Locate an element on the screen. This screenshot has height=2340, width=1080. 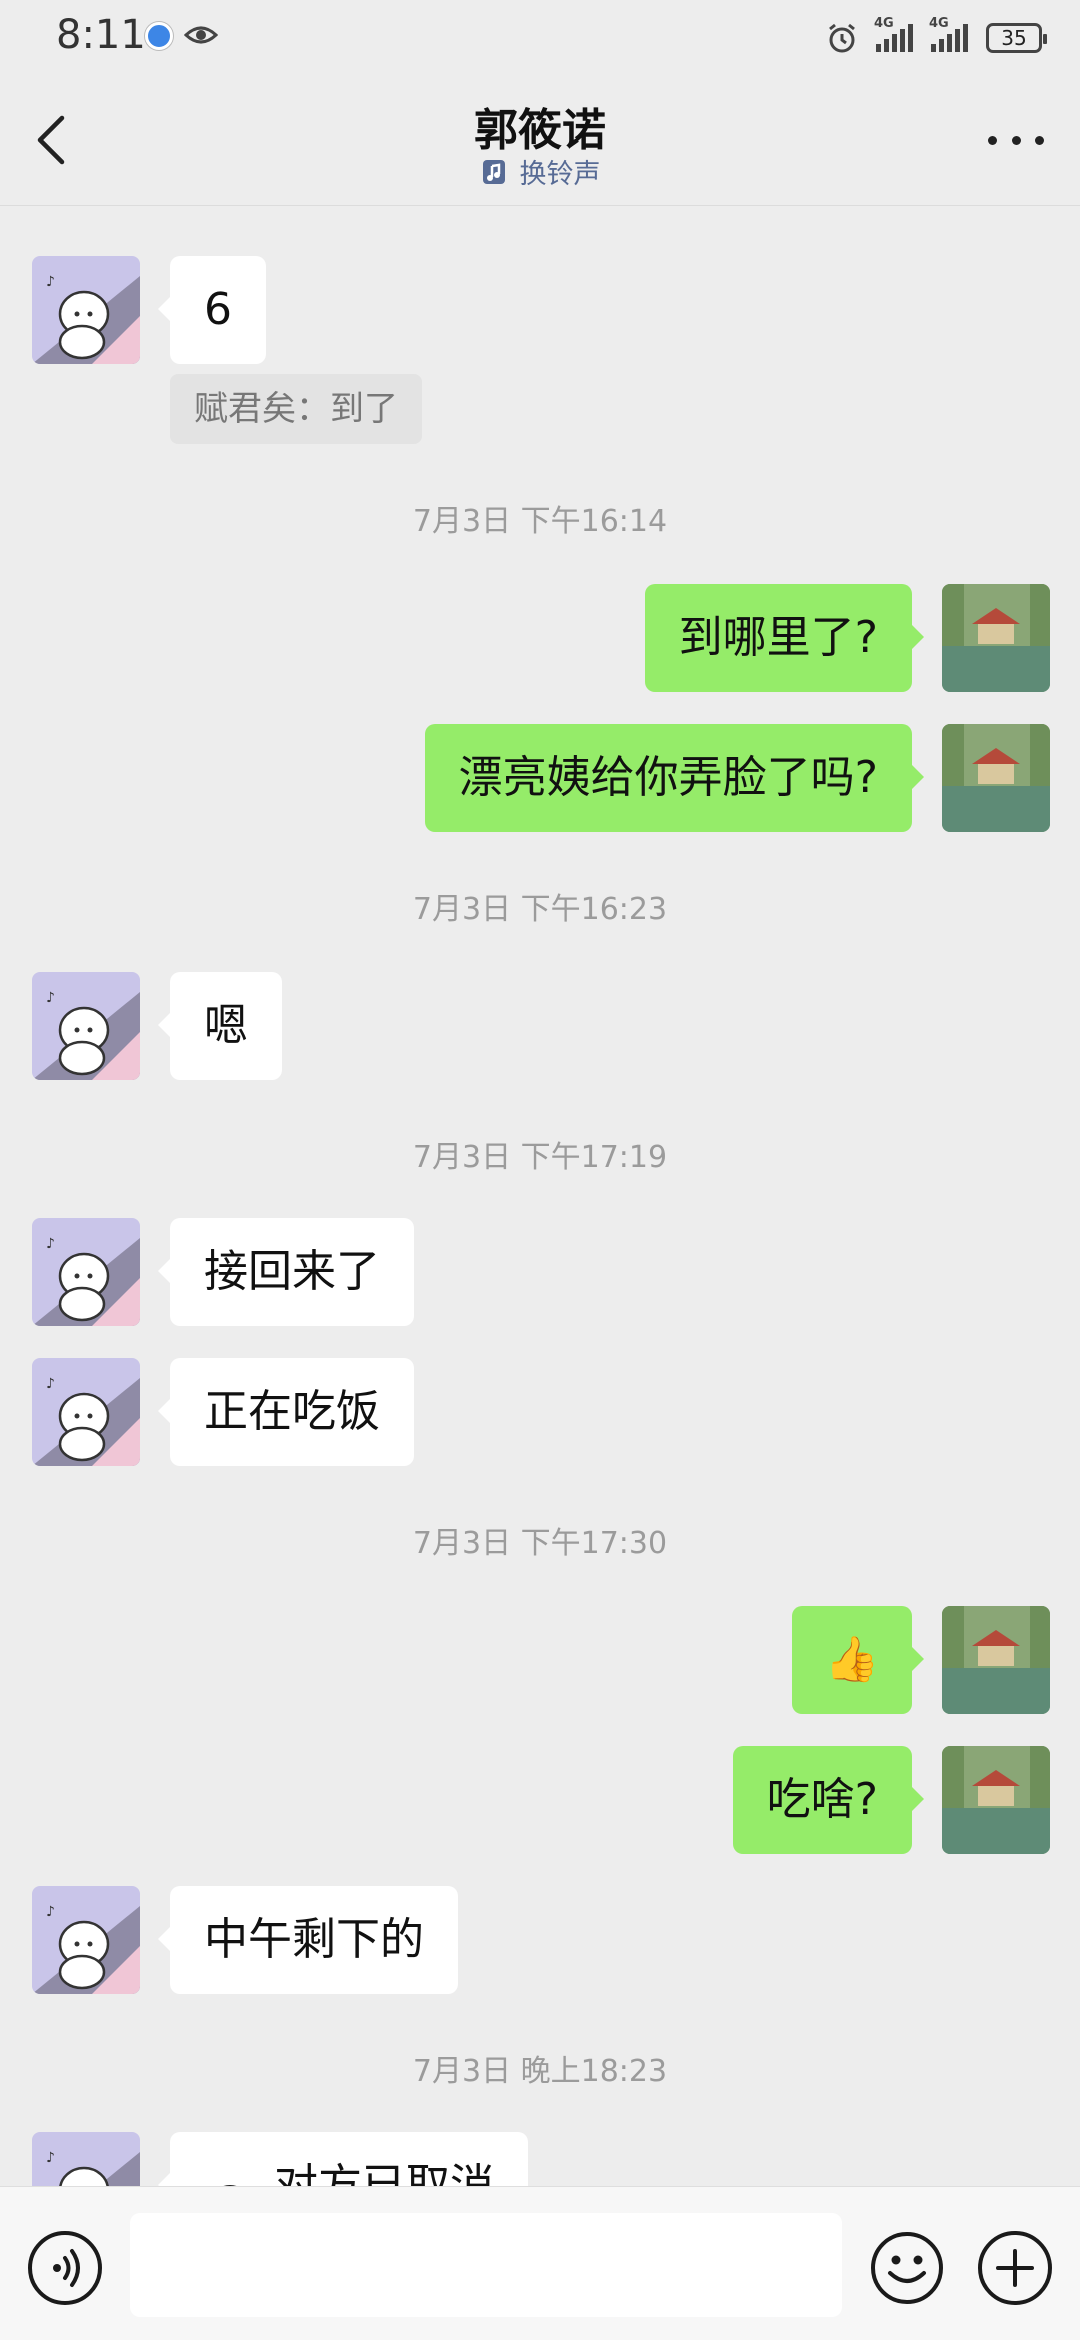
message-row: 👍 is located at coordinates (540, 1660).